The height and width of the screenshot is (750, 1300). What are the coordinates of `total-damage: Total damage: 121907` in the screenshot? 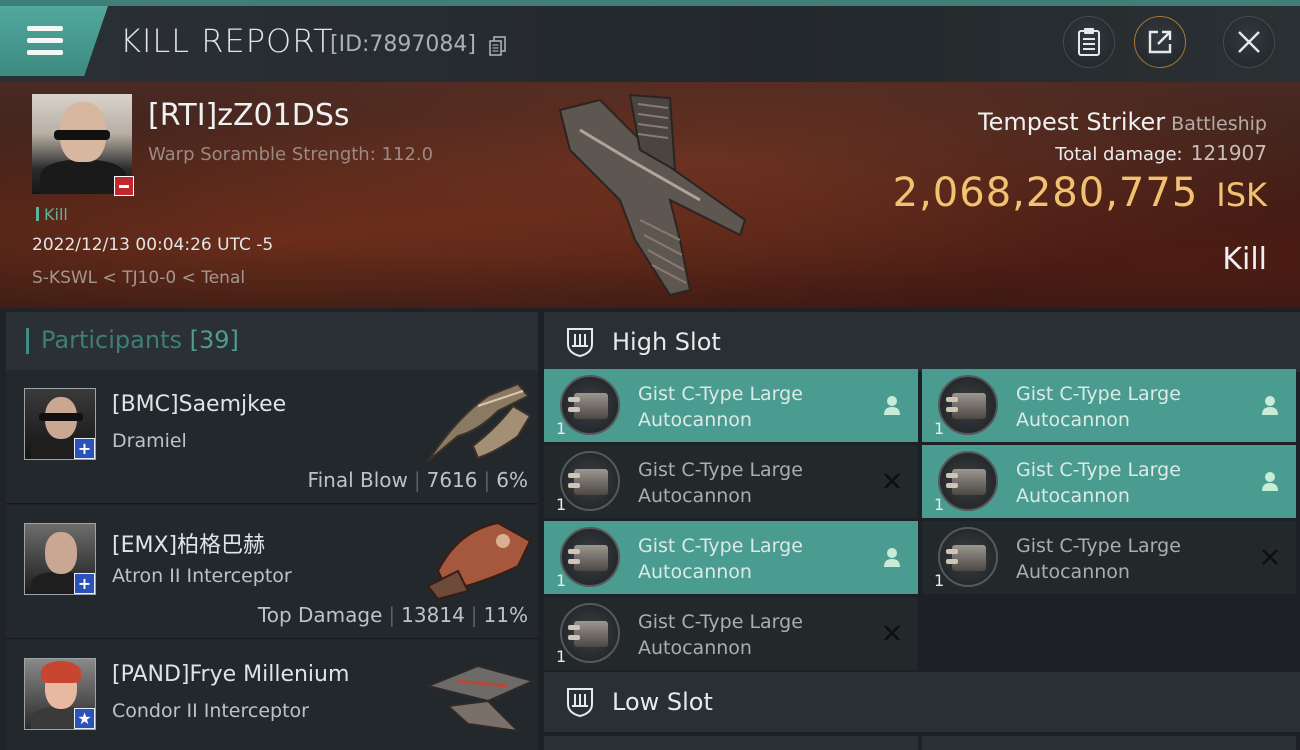 It's located at (1161, 153).